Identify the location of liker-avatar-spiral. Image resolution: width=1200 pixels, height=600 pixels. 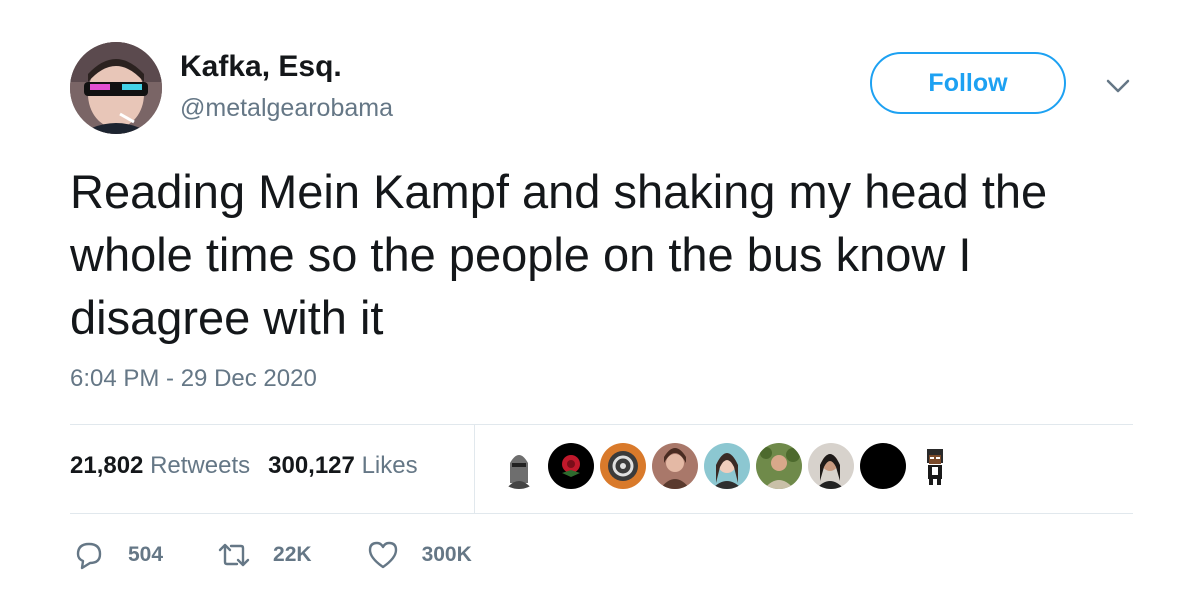
(623, 466).